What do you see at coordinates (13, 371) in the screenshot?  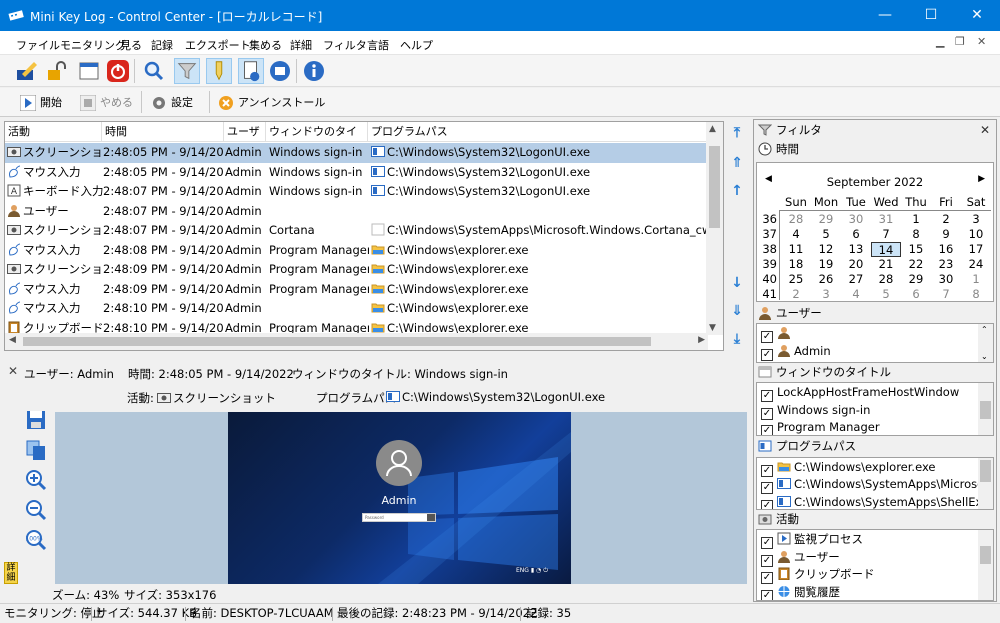 I see `detail-close-icon: ✕` at bounding box center [13, 371].